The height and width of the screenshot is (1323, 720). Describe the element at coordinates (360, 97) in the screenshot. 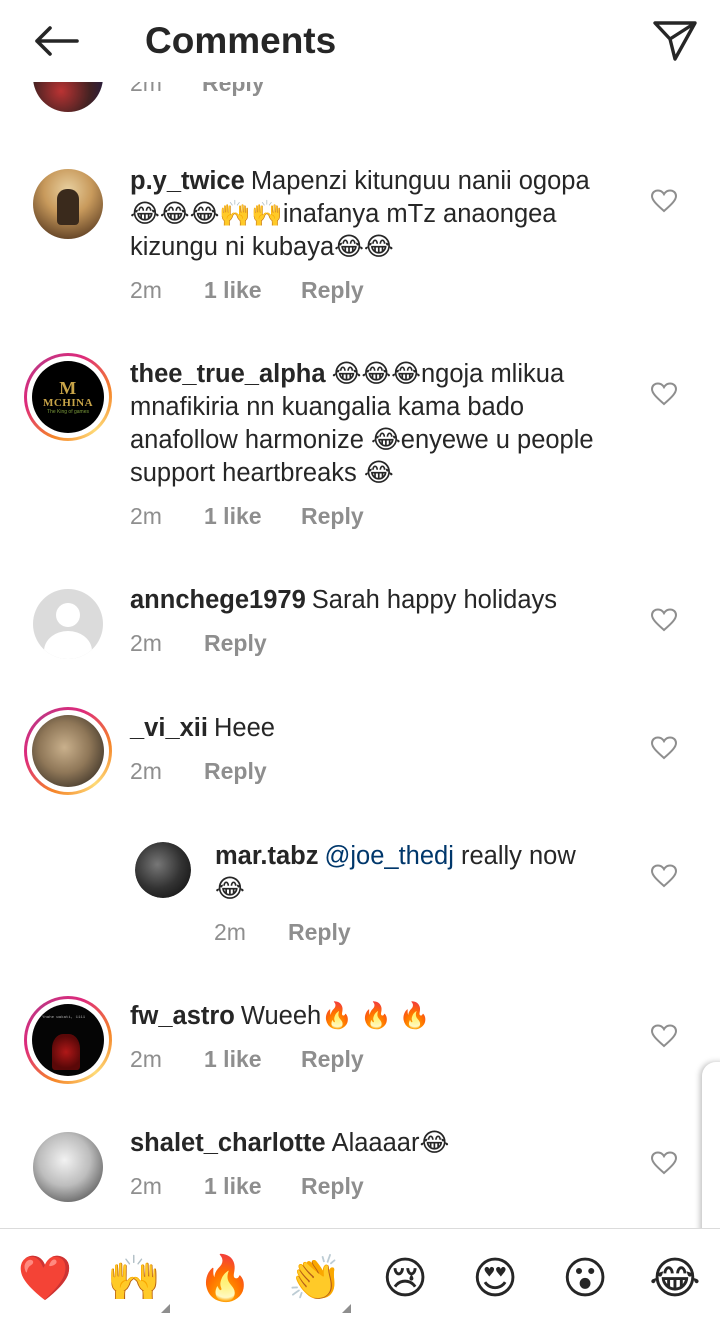

I see `previous-comment-peek: 2m Reply` at that location.